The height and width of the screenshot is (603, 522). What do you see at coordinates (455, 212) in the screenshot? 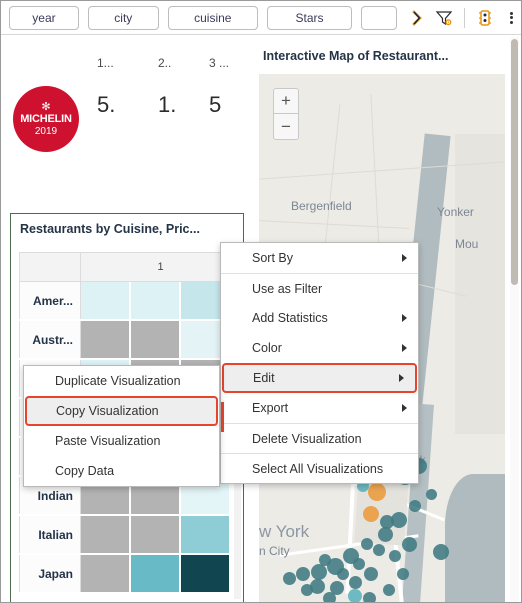
I see `map-place-label: Yonker` at bounding box center [455, 212].